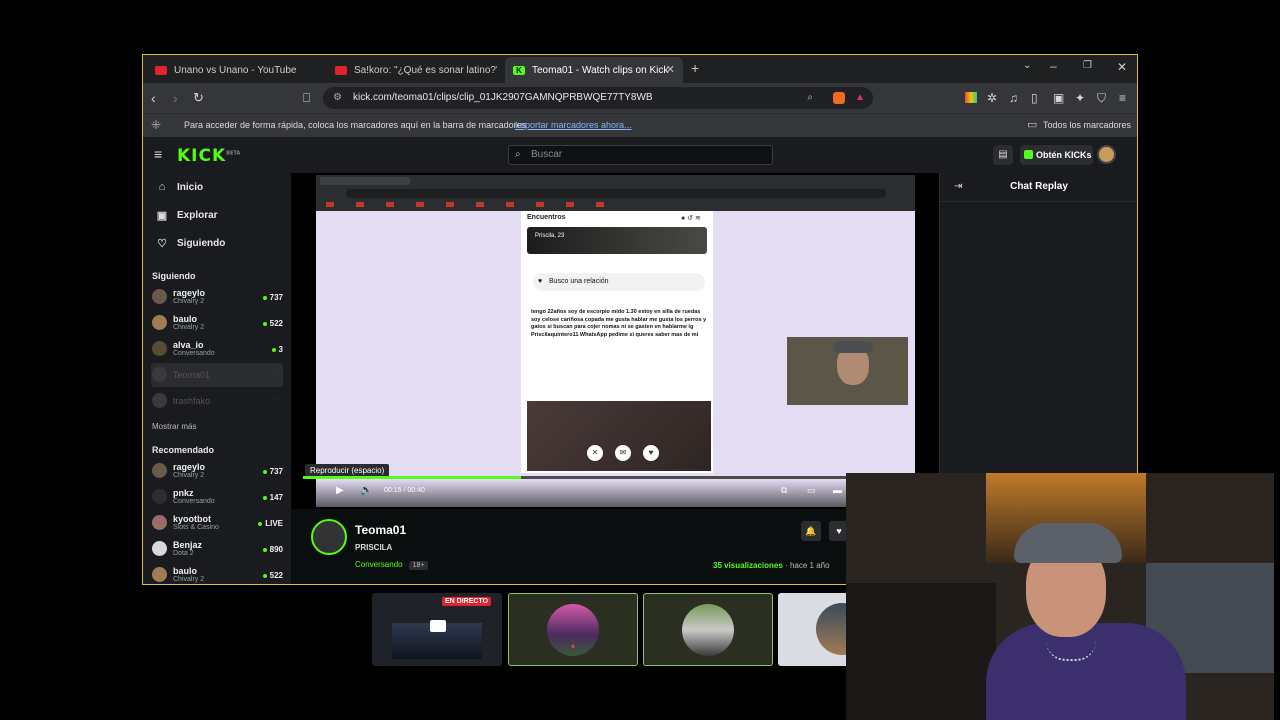 The height and width of the screenshot is (720, 1280). Describe the element at coordinates (217, 349) in the screenshot. I see `sidebar-channel: alva_io Conversando 3` at that location.